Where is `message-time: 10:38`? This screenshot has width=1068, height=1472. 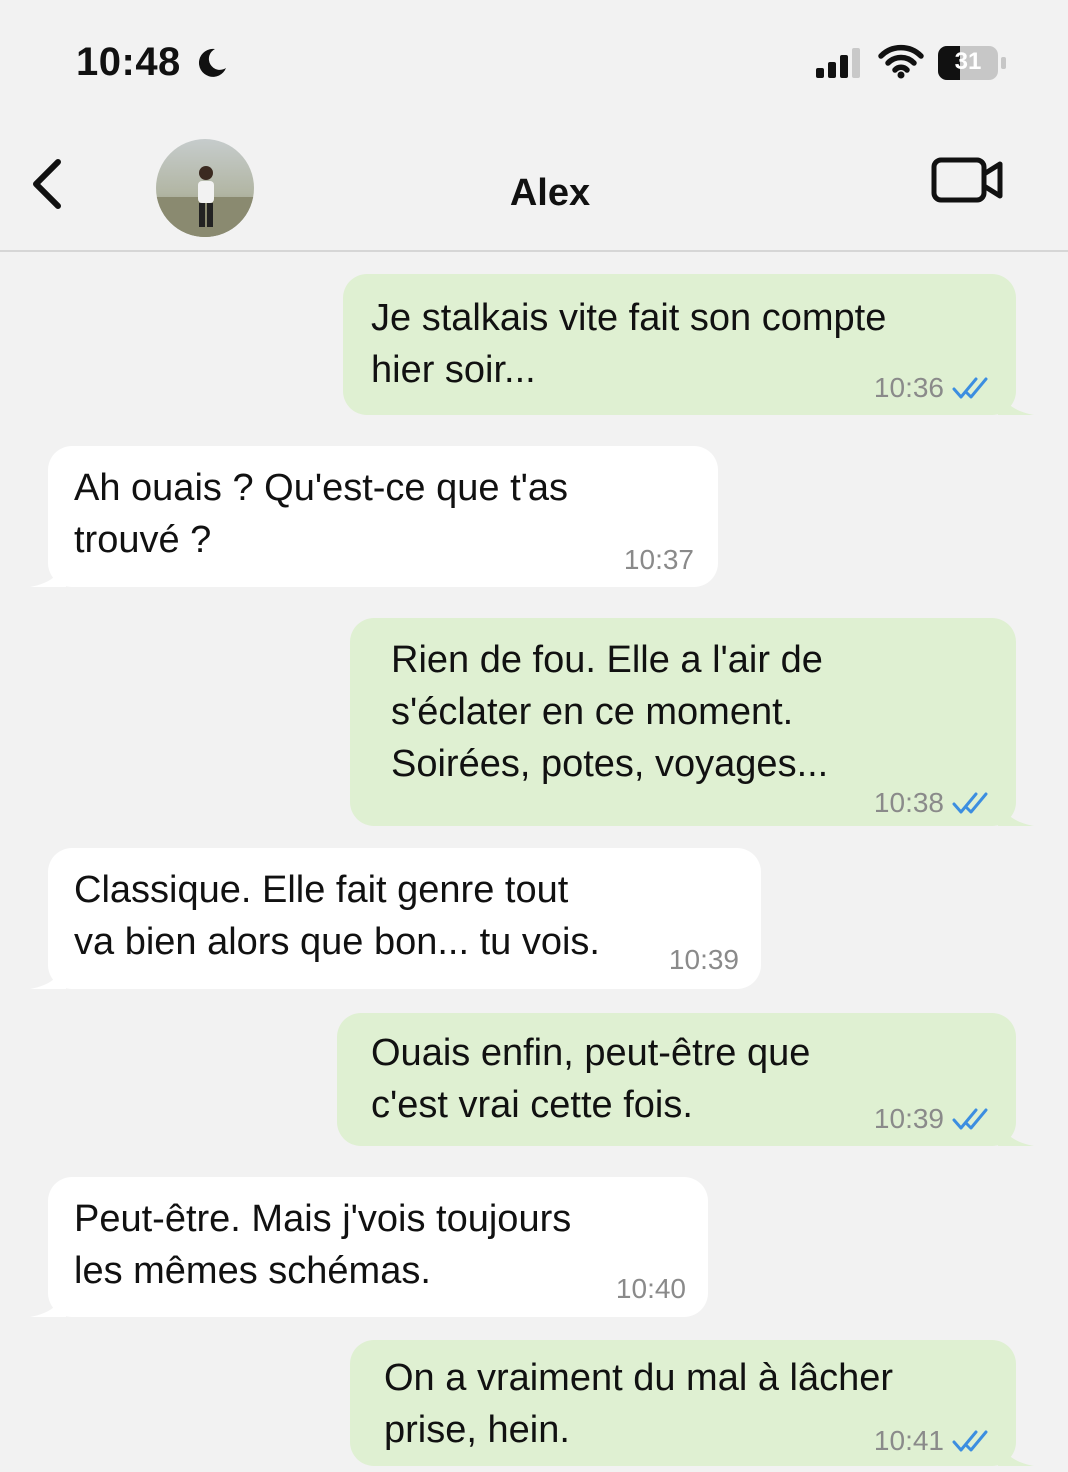 message-time: 10:38 is located at coordinates (908, 802).